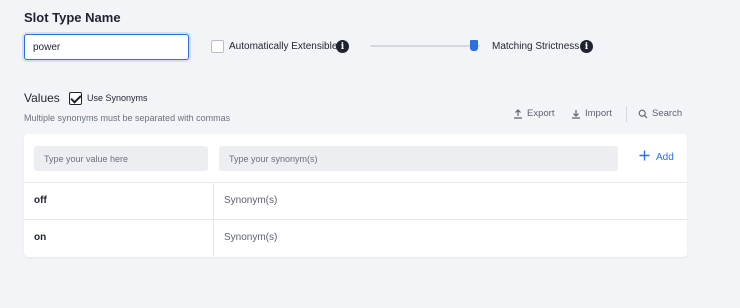  I want to click on matching-strictness-slider-track, so click(425, 46).